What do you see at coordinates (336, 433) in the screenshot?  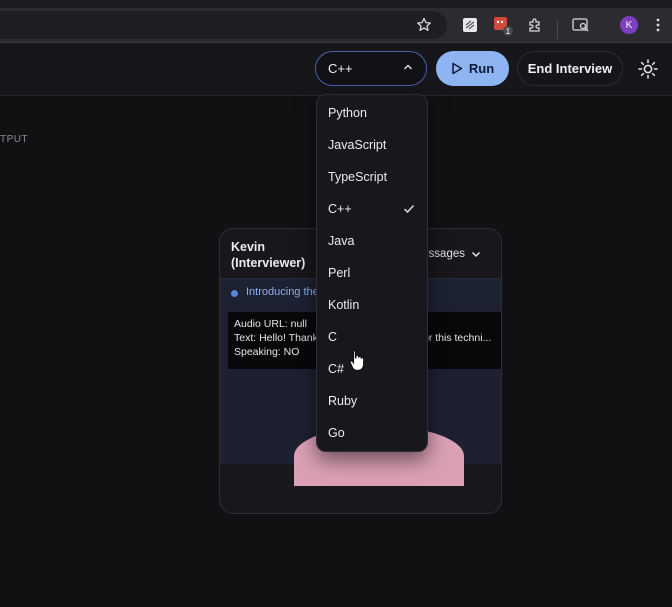 I see `option-label: Go` at bounding box center [336, 433].